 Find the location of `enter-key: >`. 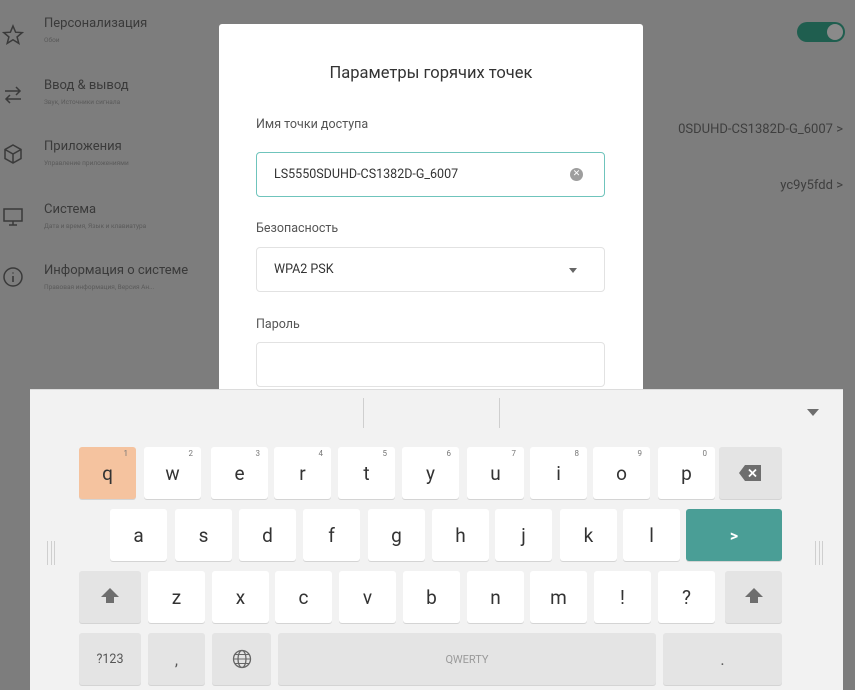

enter-key: > is located at coordinates (734, 535).